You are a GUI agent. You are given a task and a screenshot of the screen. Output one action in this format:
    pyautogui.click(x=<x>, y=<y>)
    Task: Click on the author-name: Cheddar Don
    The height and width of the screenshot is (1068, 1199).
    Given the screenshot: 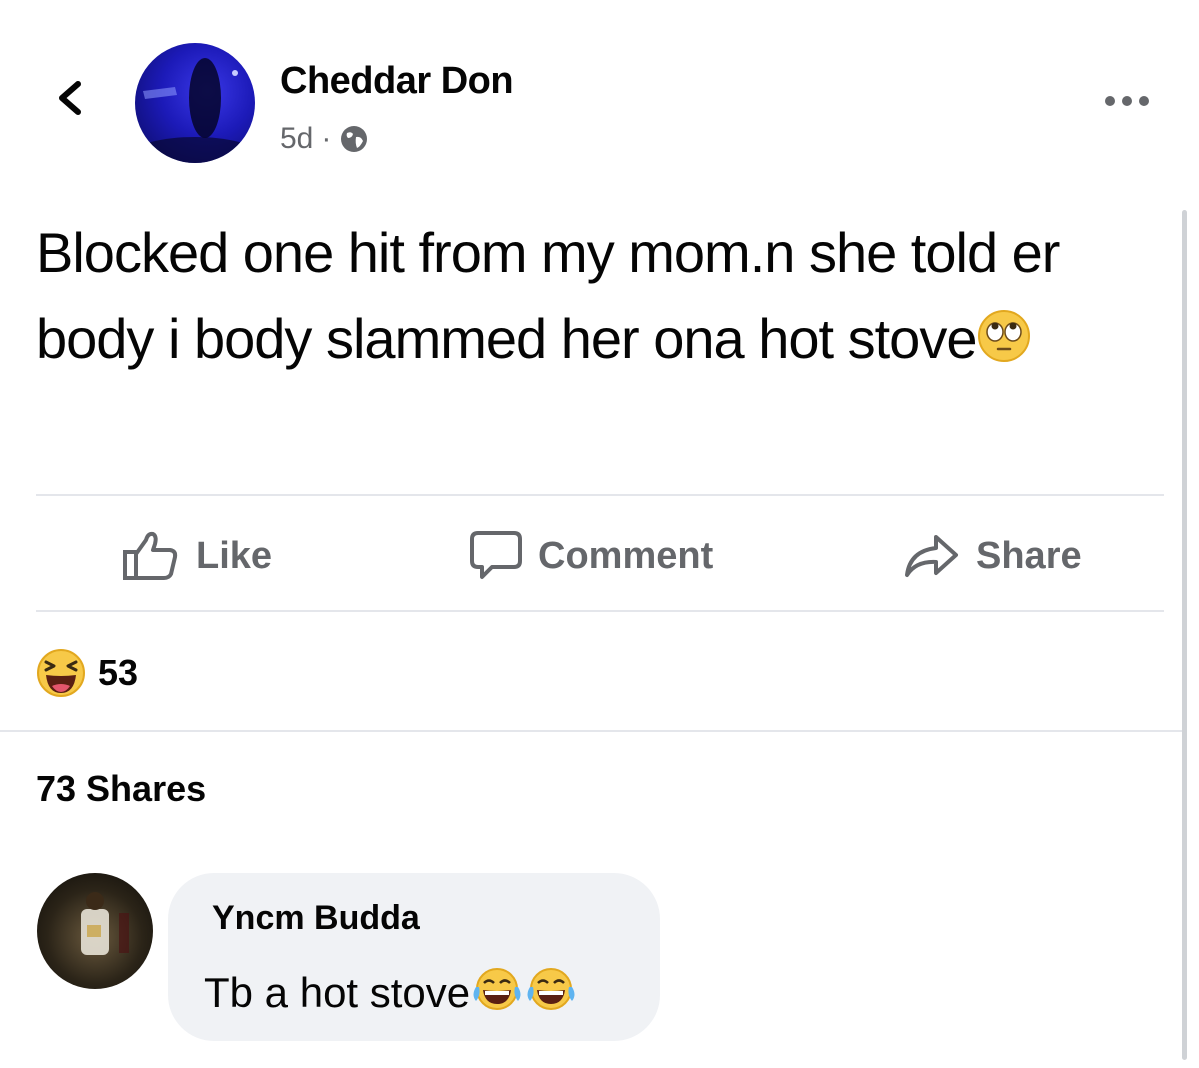 What is the action you would take?
    pyautogui.click(x=397, y=81)
    